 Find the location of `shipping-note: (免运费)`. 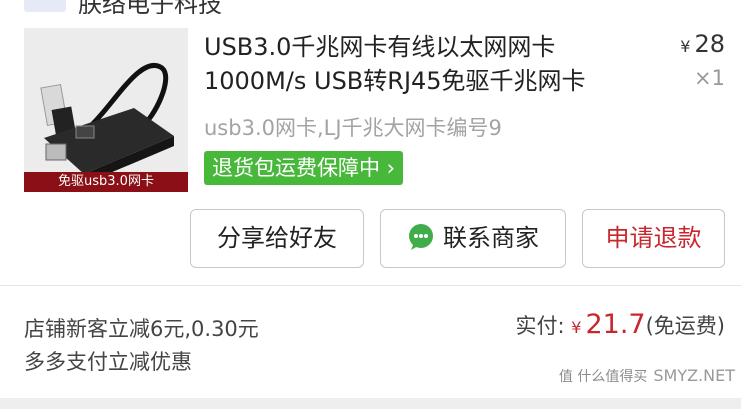

shipping-note: (免运费) is located at coordinates (685, 326).